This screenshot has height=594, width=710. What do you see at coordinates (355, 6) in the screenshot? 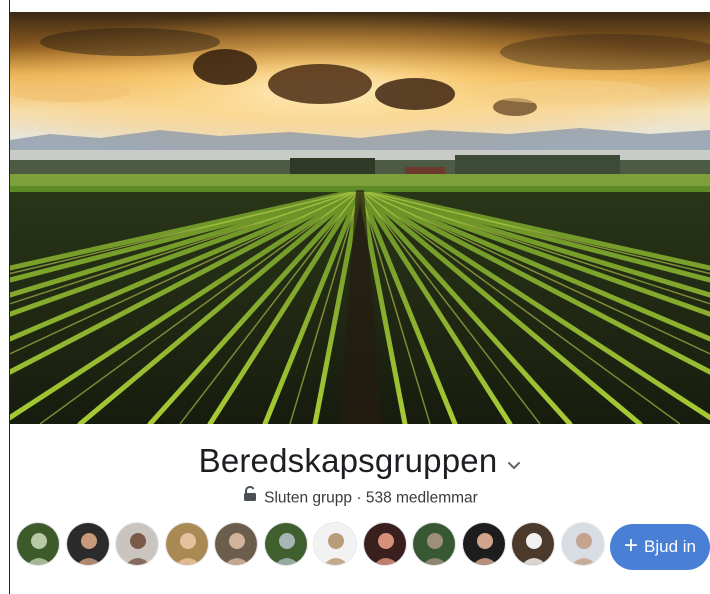
I see `top-border` at bounding box center [355, 6].